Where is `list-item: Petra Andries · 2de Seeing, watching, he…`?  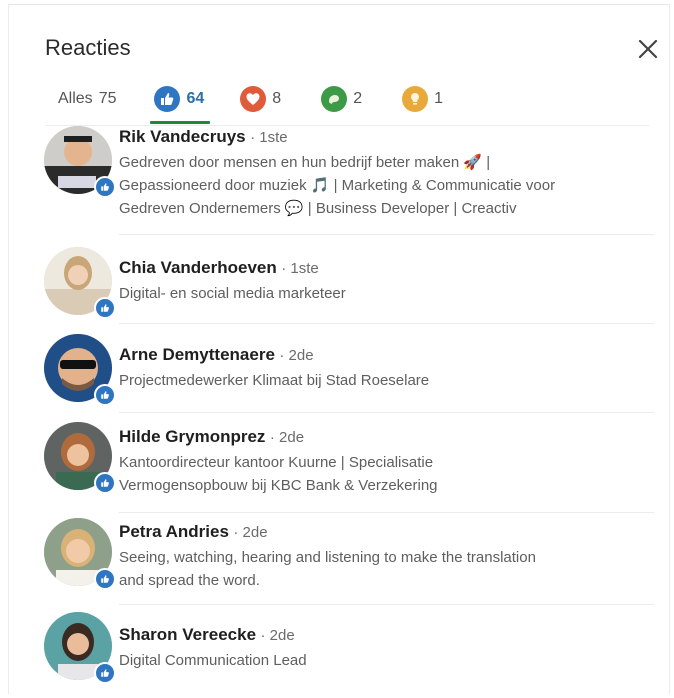 list-item: Petra Andries · 2de Seeing, watching, he… is located at coordinates (349, 561).